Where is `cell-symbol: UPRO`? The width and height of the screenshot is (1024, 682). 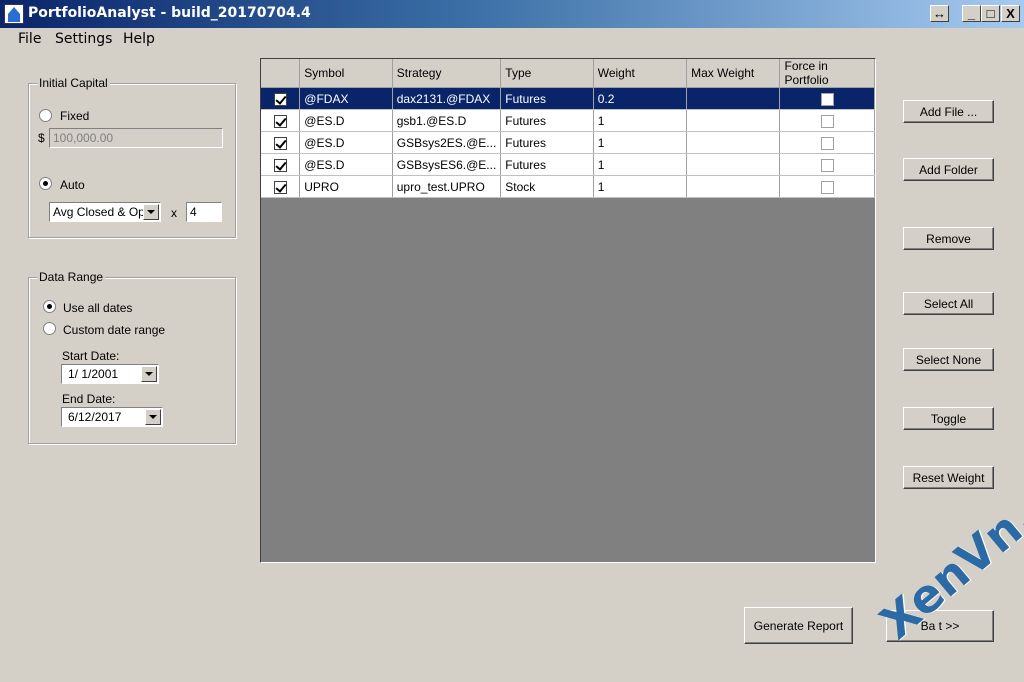
cell-symbol: UPRO is located at coordinates (346, 186).